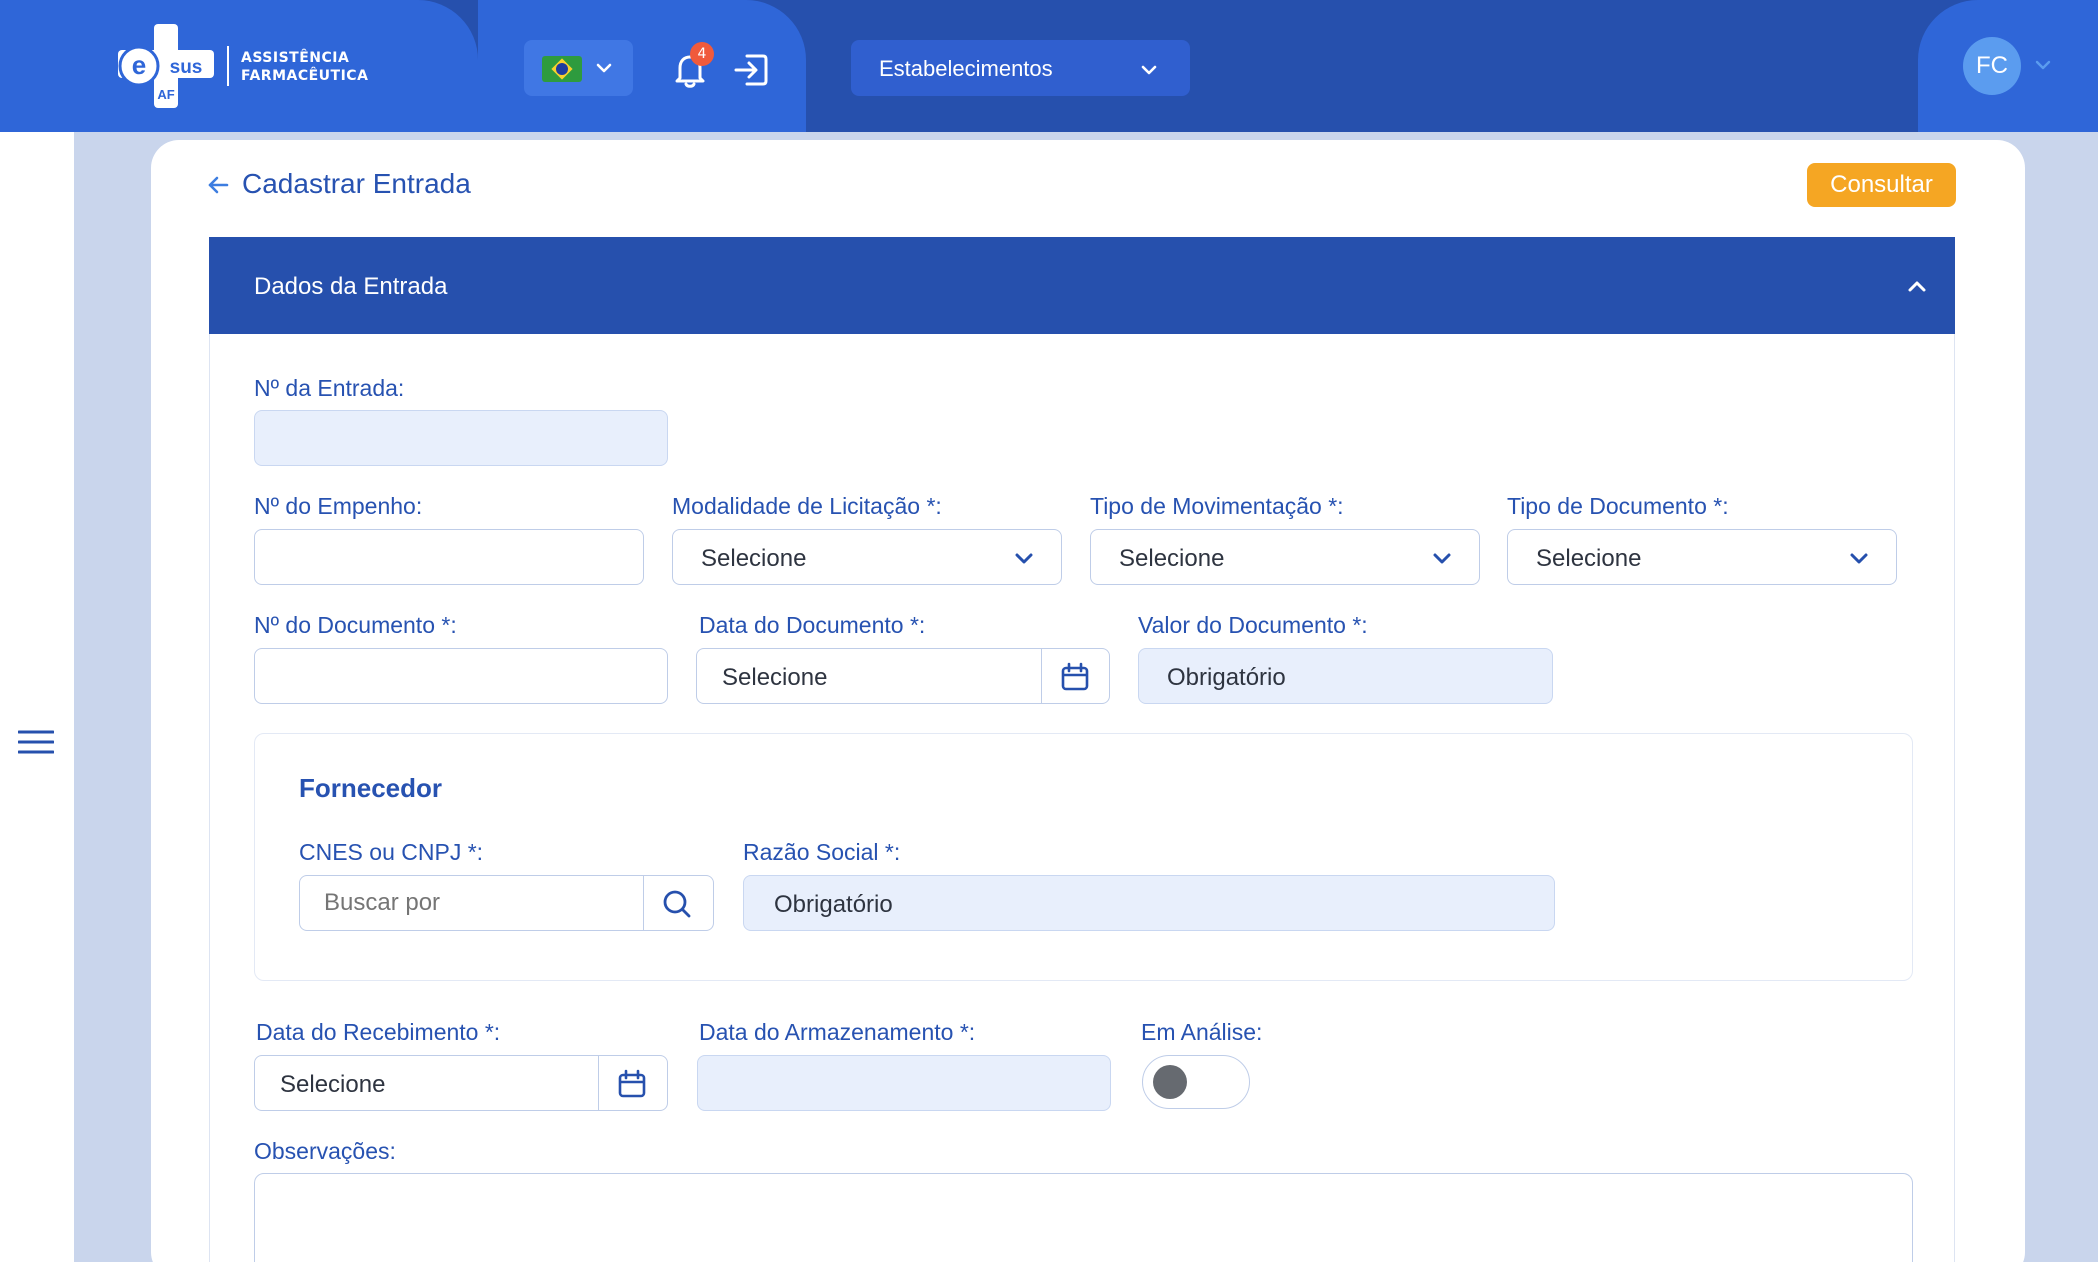 Image resolution: width=2098 pixels, height=1262 pixels. What do you see at coordinates (391, 852) in the screenshot?
I see `cnes-cnpj-label: CNES ou CNPJ *:` at bounding box center [391, 852].